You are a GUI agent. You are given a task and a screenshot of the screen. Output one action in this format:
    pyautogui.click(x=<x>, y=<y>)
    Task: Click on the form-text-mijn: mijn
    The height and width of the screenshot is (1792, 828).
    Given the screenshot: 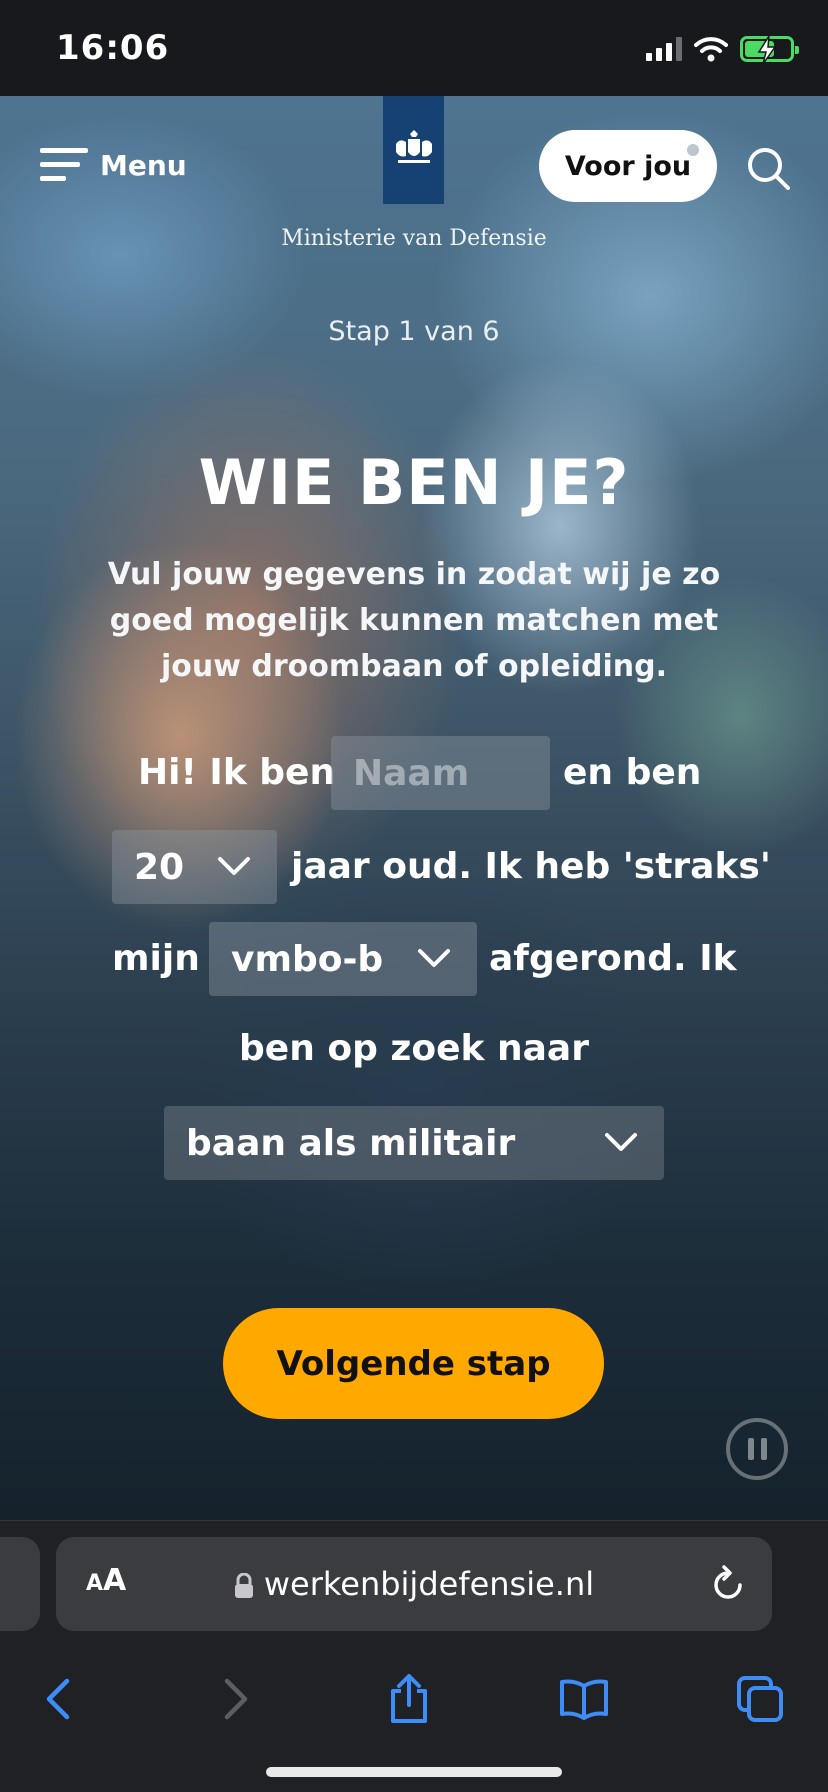 What is the action you would take?
    pyautogui.click(x=156, y=958)
    